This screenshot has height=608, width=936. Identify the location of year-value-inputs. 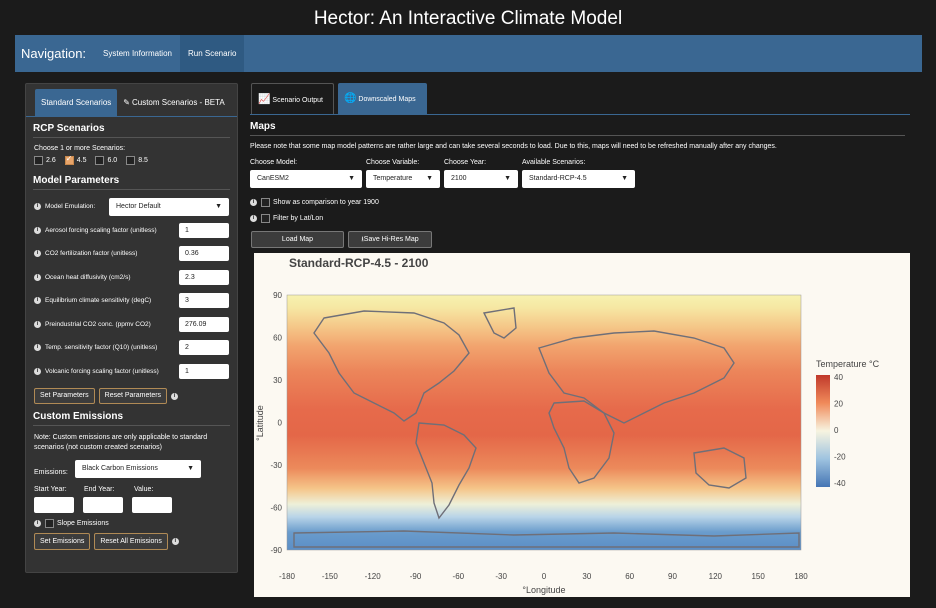
(131, 503).